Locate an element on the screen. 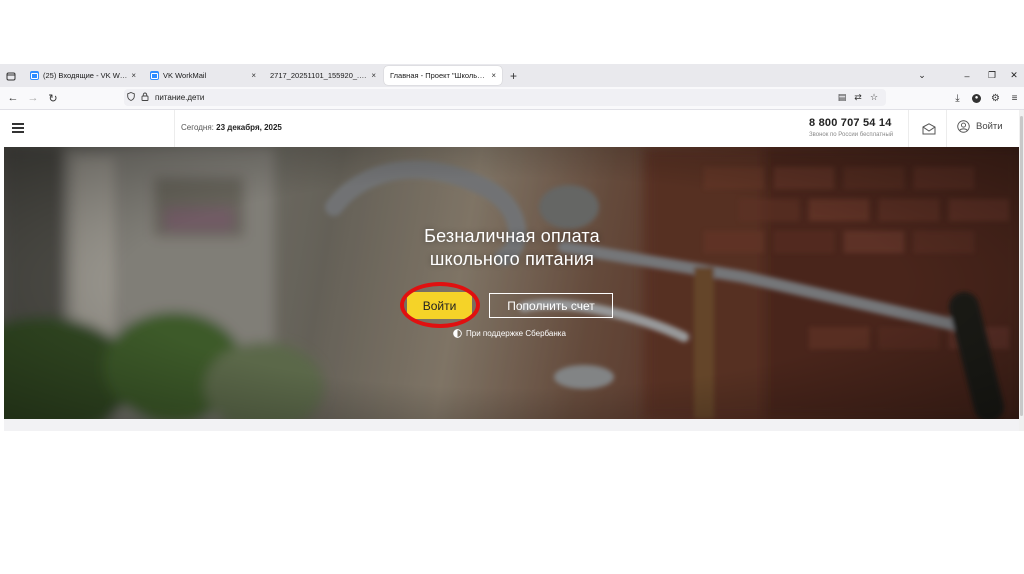 The width and height of the screenshot is (1024, 574). hero-title: Безналичная оплата школьного питания is located at coordinates (512, 248).